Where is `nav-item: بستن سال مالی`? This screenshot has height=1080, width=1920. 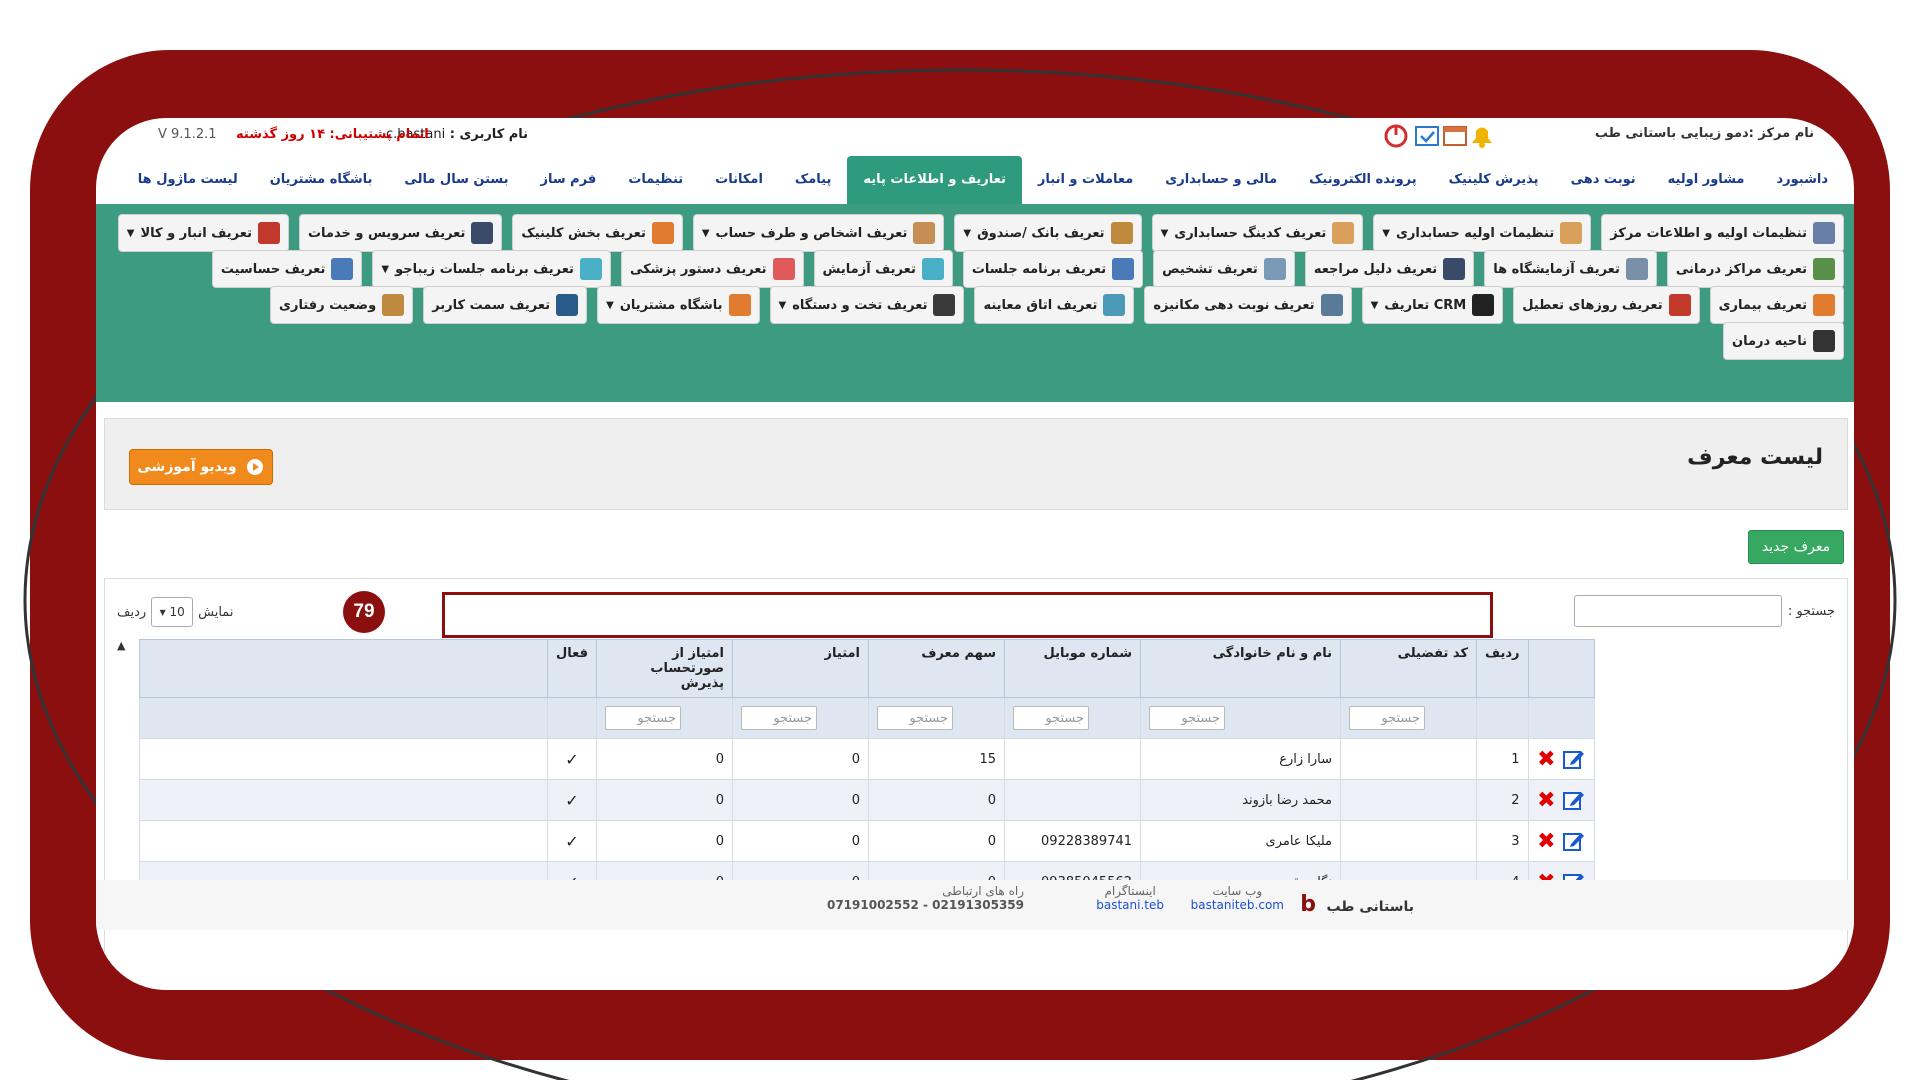
nav-item: بستن سال مالی is located at coordinates (456, 180).